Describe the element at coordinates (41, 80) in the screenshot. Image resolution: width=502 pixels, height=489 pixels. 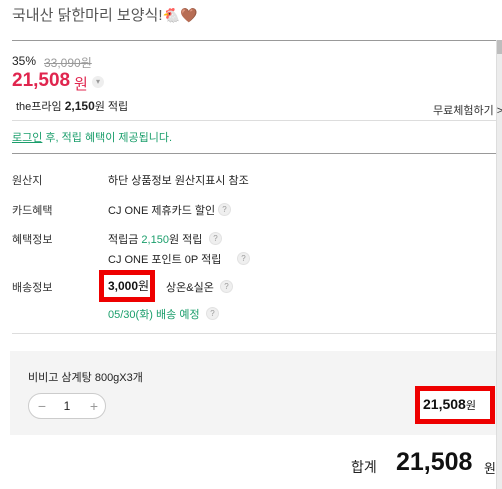
I see `sale-price: 21,508` at that location.